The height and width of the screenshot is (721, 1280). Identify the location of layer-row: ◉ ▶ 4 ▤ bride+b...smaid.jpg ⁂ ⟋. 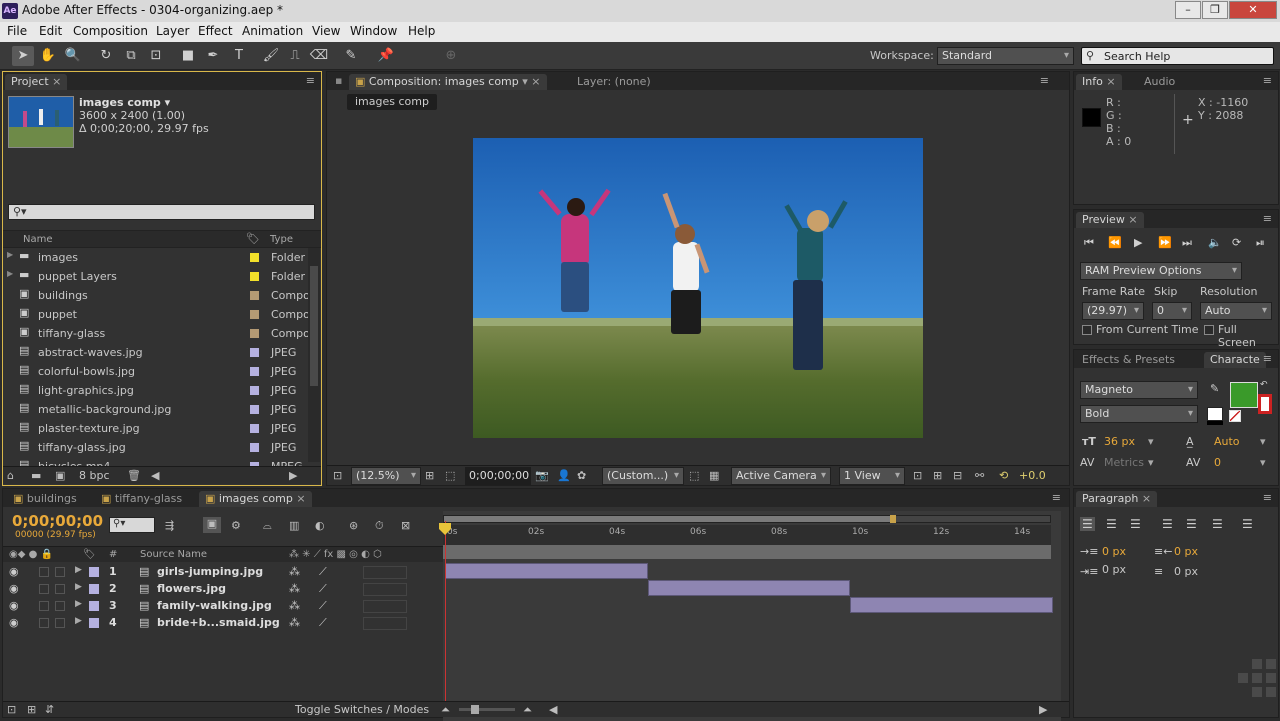
(223, 623).